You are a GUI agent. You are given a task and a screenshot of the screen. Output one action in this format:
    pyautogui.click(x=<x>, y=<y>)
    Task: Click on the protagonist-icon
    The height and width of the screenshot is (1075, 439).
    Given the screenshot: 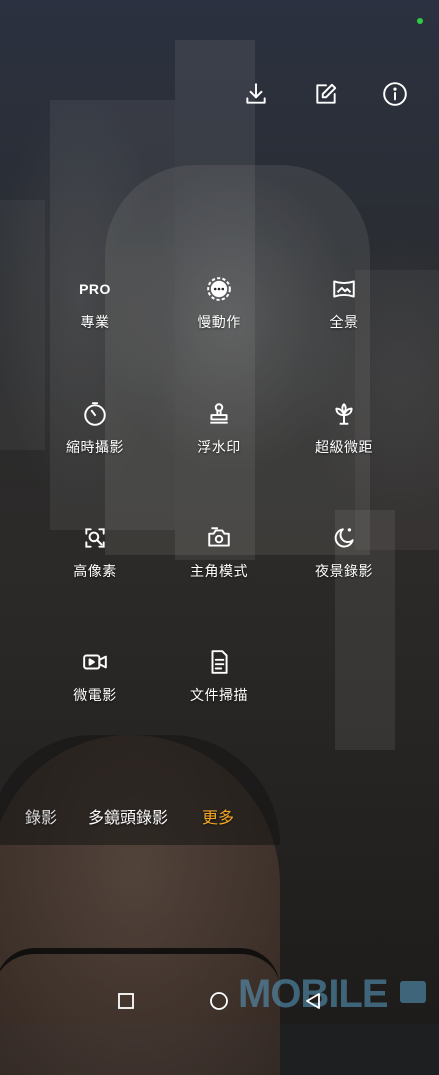 What is the action you would take?
    pyautogui.click(x=219, y=537)
    